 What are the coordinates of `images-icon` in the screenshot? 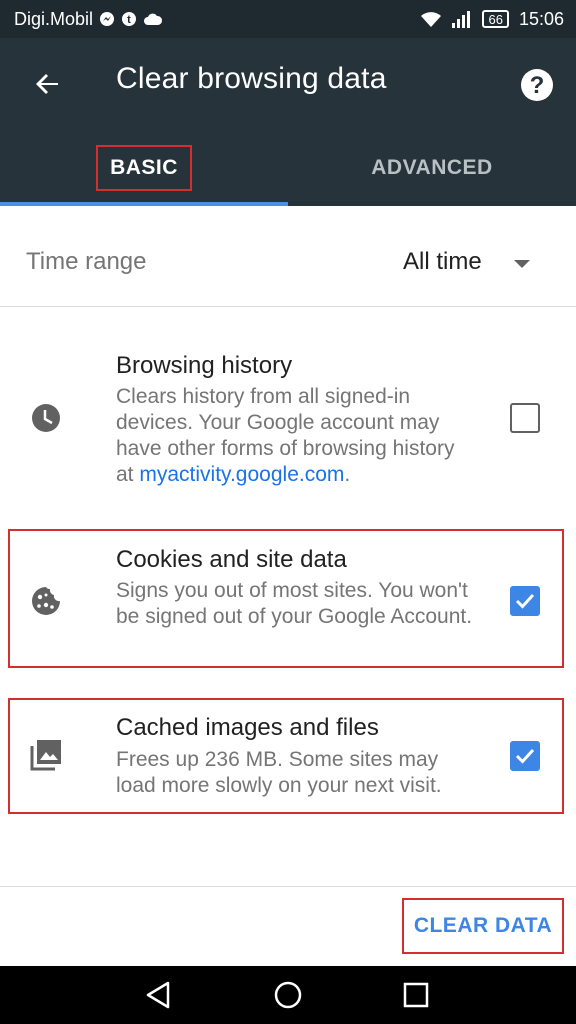 It's located at (45, 755).